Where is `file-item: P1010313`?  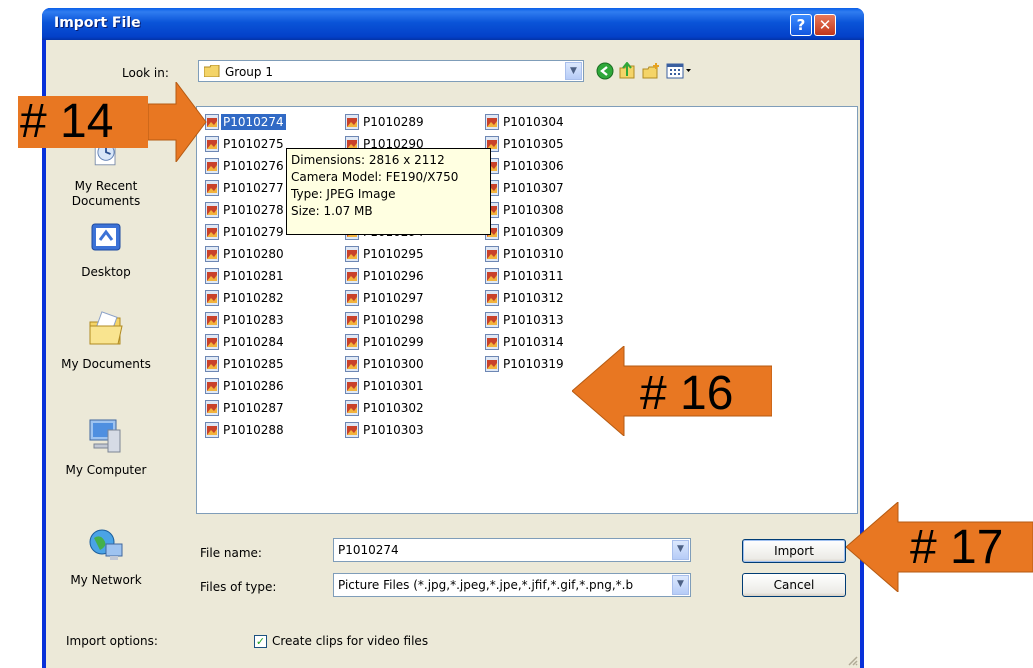 file-item: P1010313 is located at coordinates (541, 320).